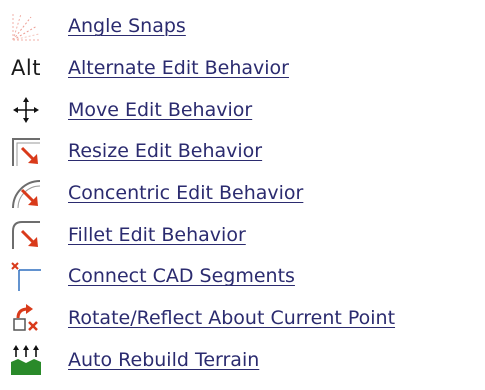 This screenshot has height=390, width=485. I want to click on concentric-edit-icon, so click(26, 194).